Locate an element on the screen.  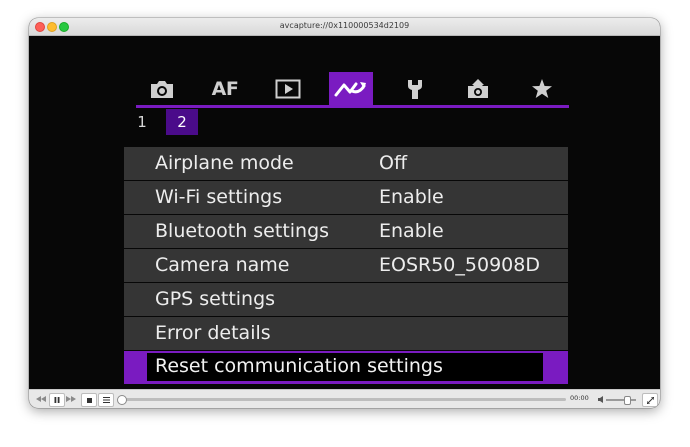
tab-af: AF is located at coordinates (225, 88).